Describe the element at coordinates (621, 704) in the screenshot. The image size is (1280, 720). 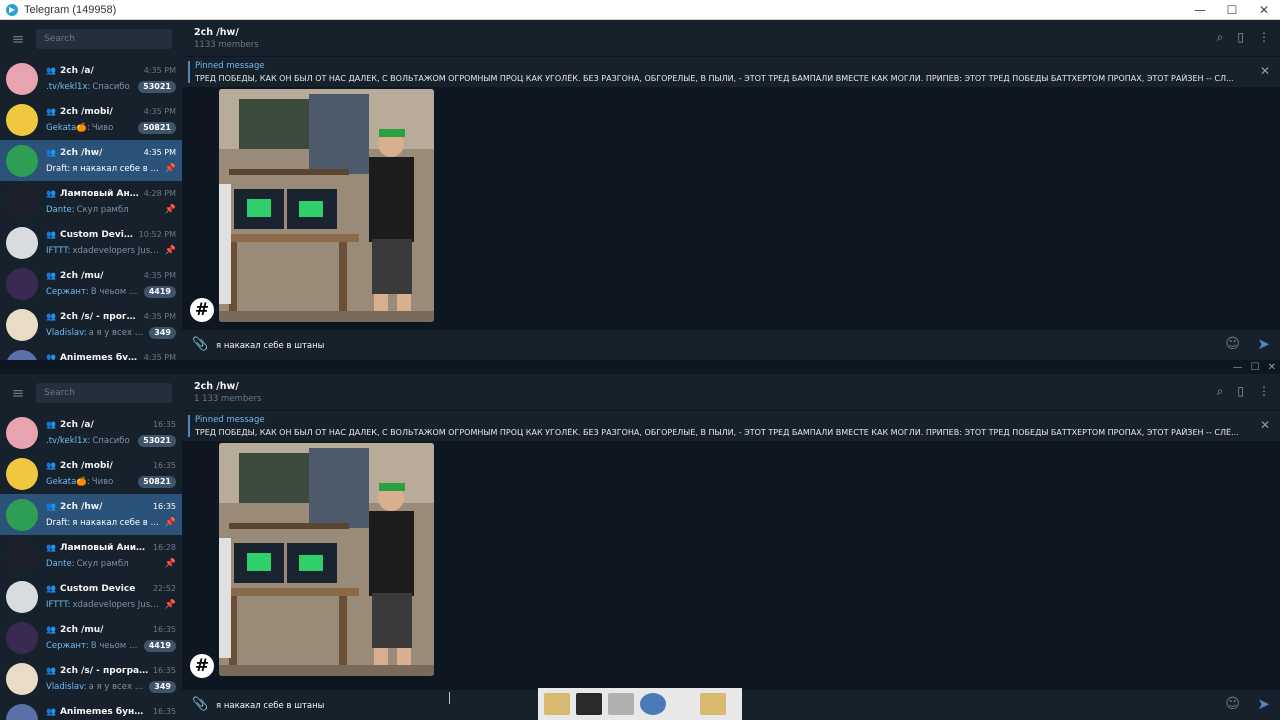
I see `archive-icon` at that location.